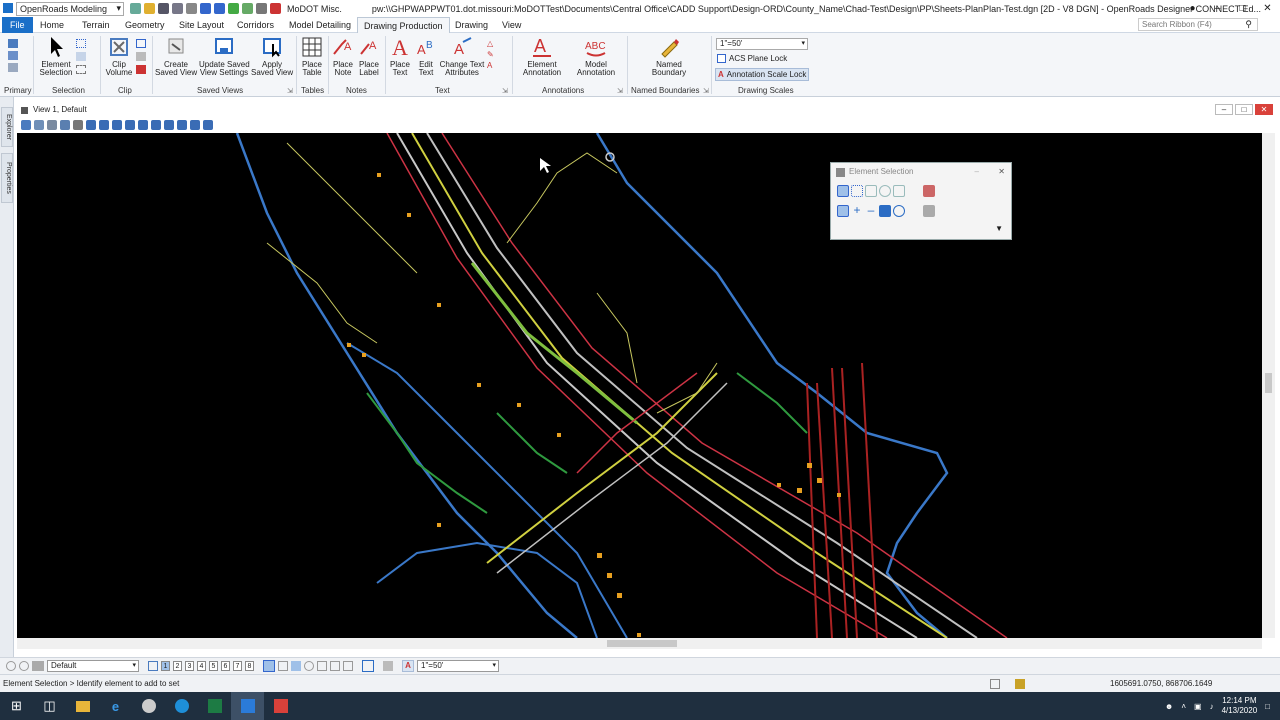 Image resolution: width=1280 pixels, height=720 pixels. Describe the element at coordinates (762, 44) in the screenshot. I see `drawing-scale-select: 1"=50' ▾` at that location.